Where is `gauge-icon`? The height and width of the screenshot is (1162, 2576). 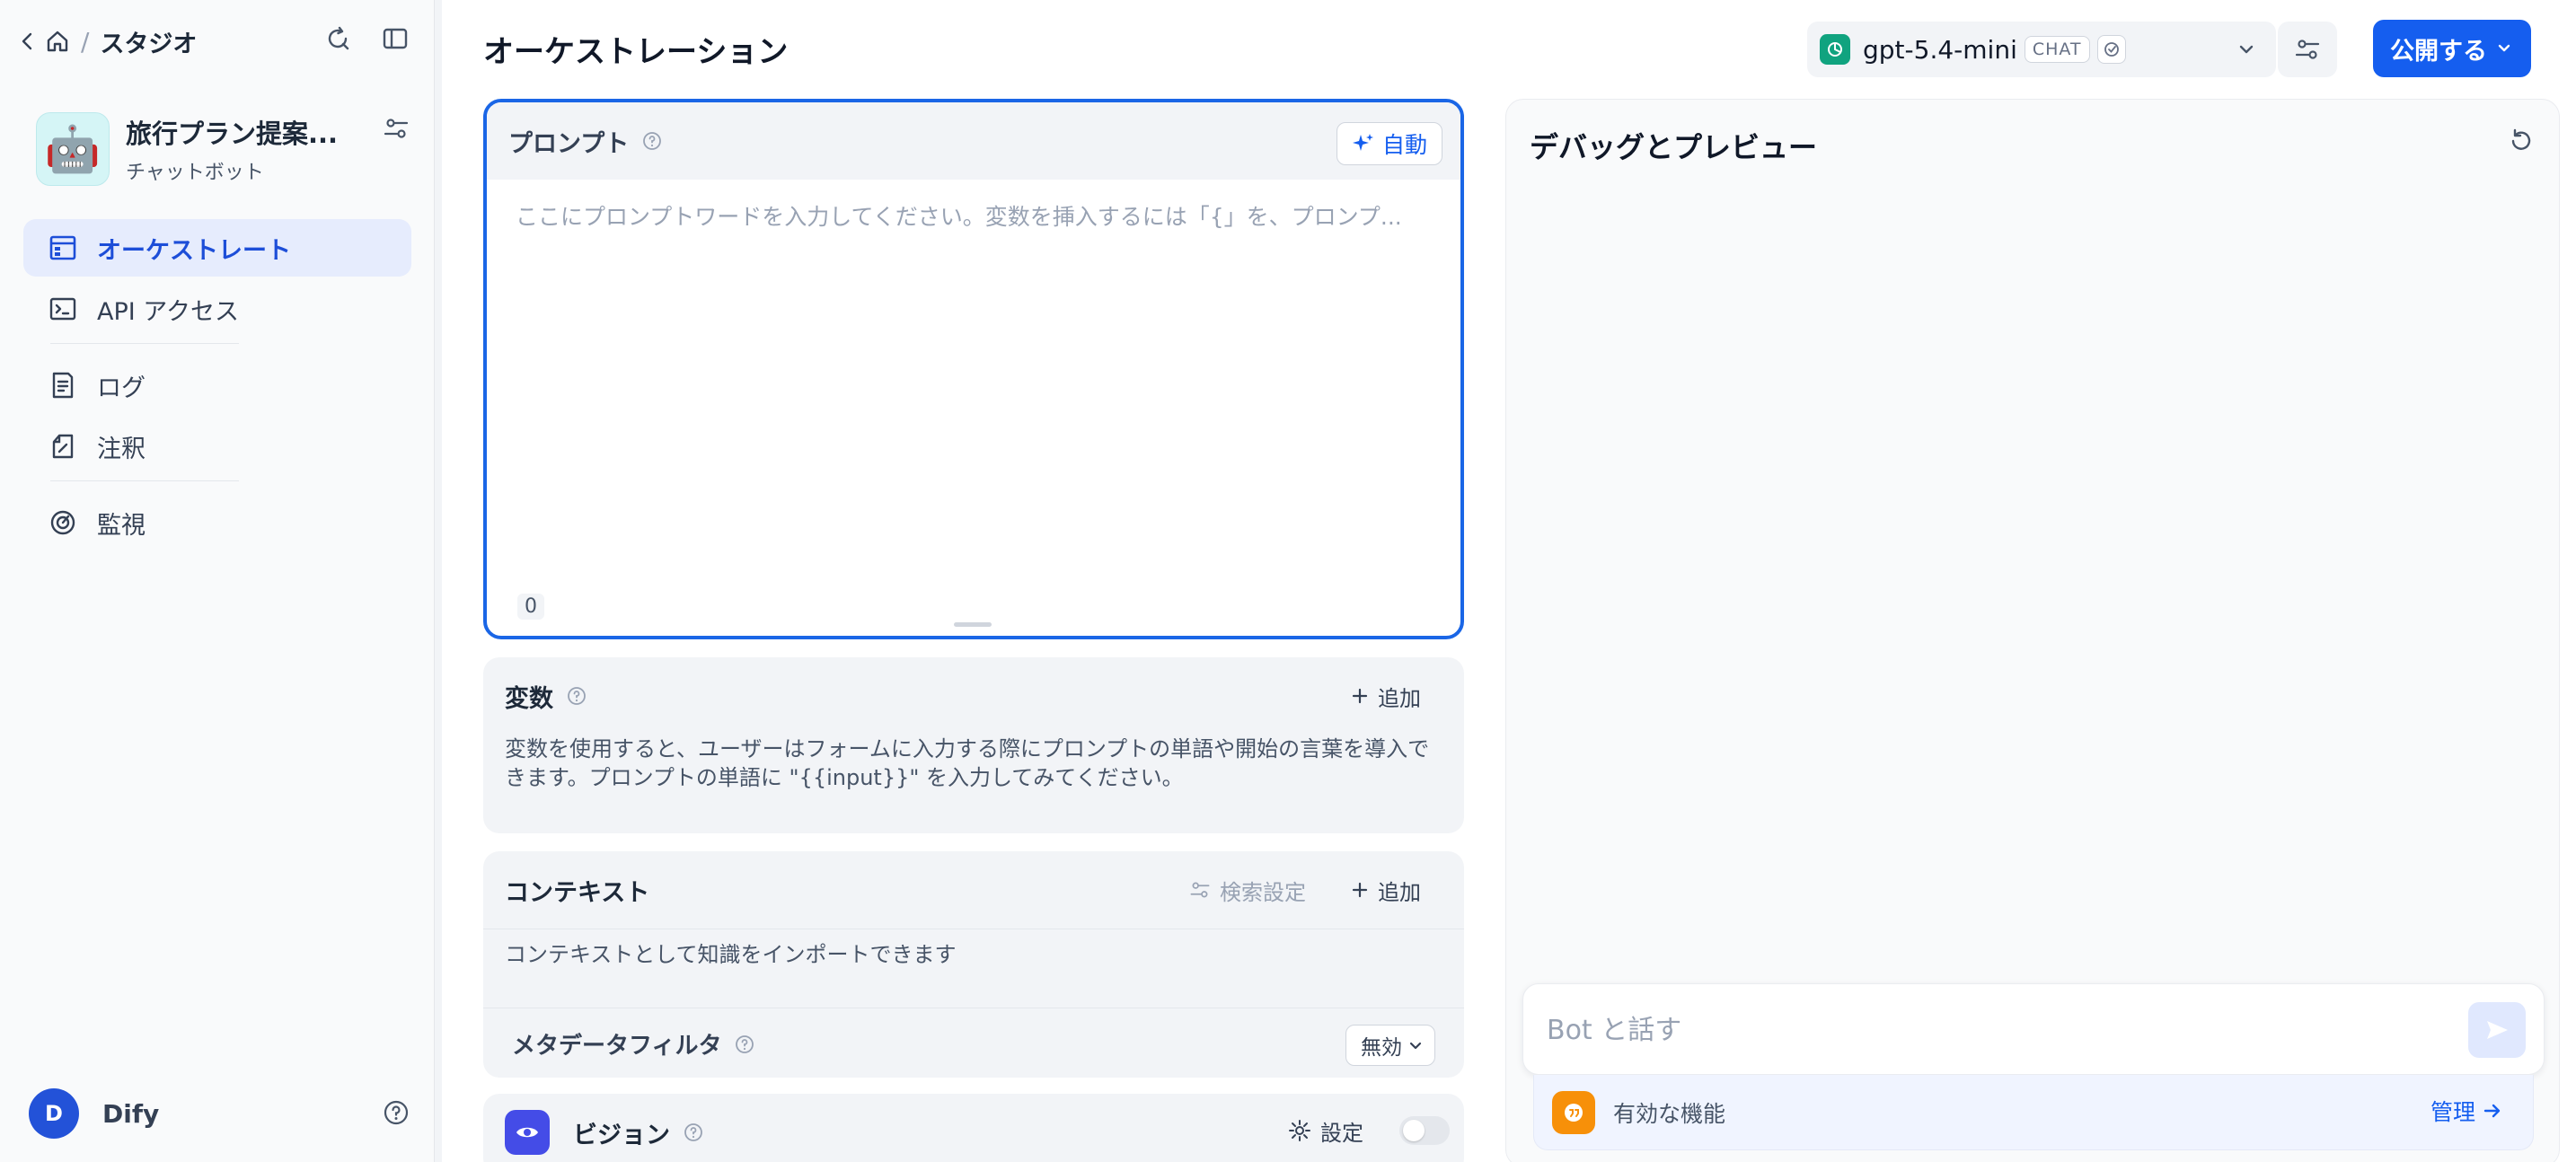 gauge-icon is located at coordinates (63, 522).